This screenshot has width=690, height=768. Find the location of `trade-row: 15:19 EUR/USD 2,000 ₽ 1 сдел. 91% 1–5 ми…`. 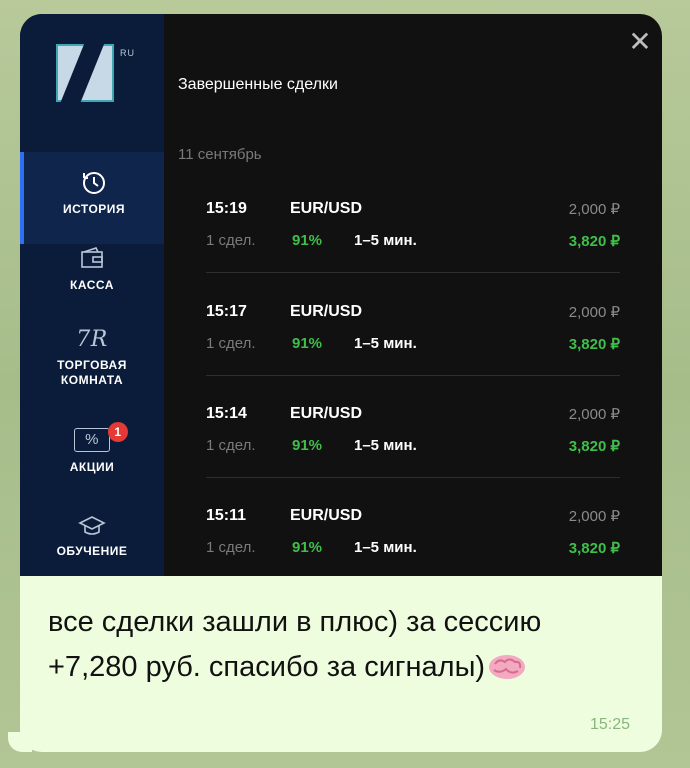

trade-row: 15:19 EUR/USD 2,000 ₽ 1 сдел. 91% 1–5 ми… is located at coordinates (413, 248).